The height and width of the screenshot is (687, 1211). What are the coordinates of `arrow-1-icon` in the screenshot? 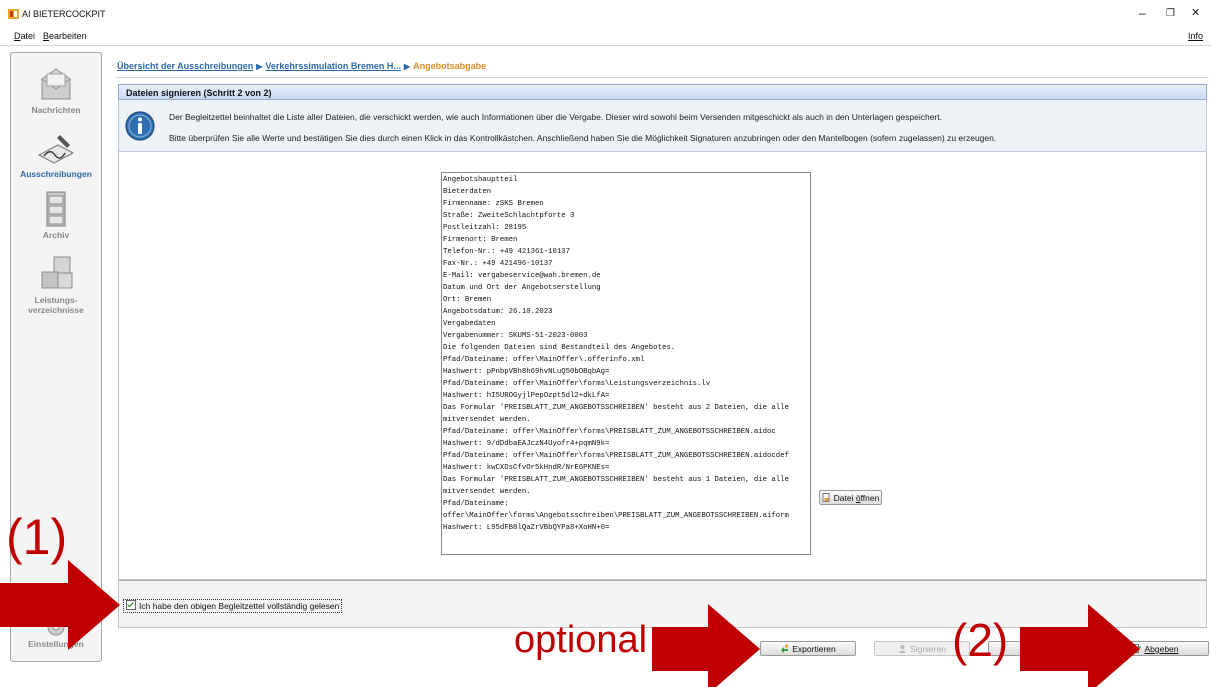 It's located at (60, 605).